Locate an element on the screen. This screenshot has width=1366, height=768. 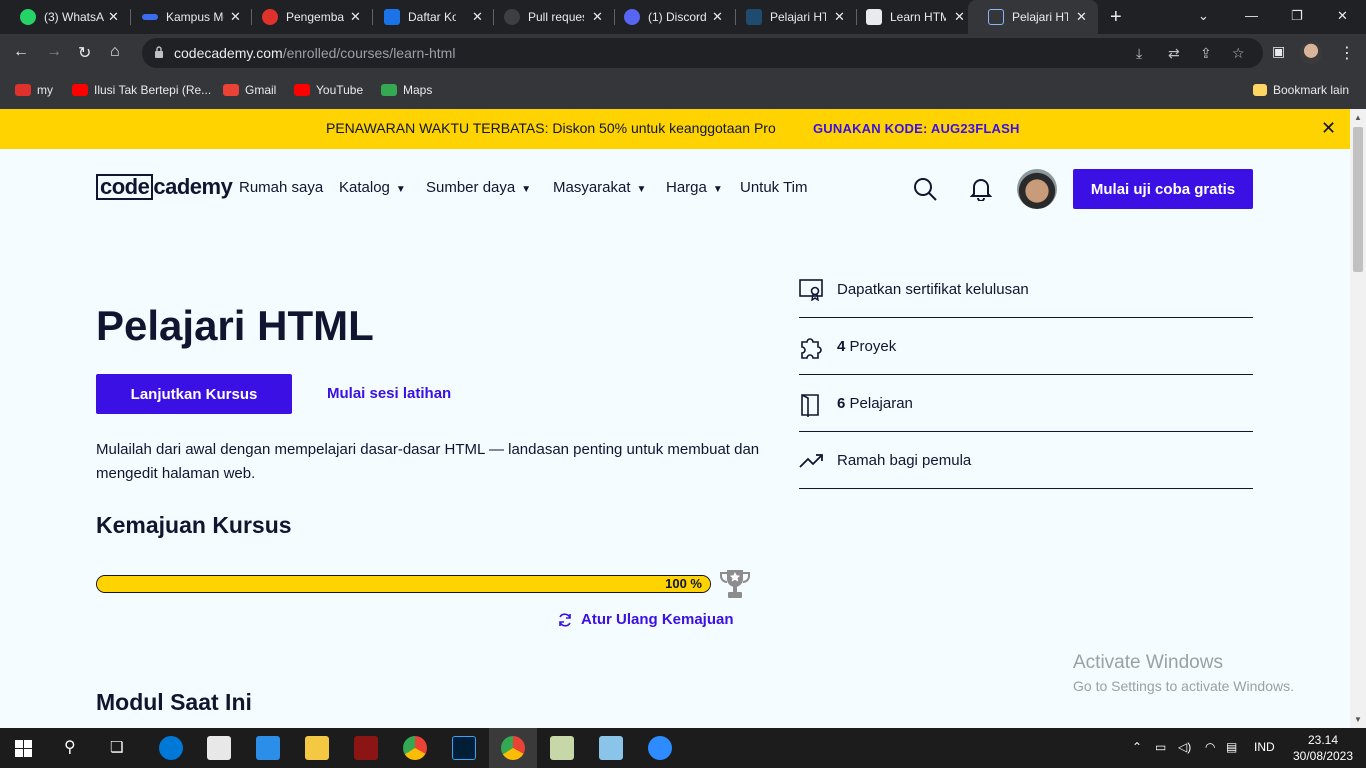
clock-time: 23.14 is located at coordinates (1323, 740).